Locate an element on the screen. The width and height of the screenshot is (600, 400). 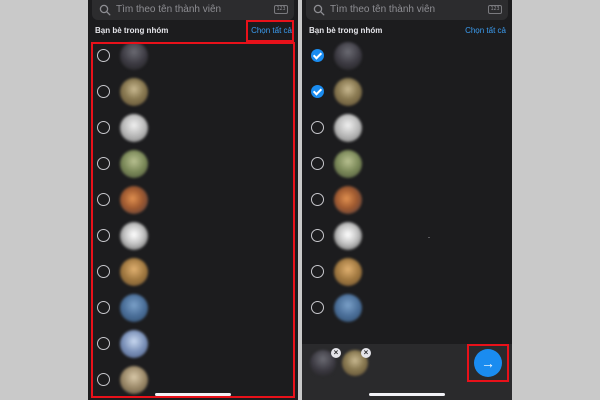
next-arrow-button: → is located at coordinates (488, 363).